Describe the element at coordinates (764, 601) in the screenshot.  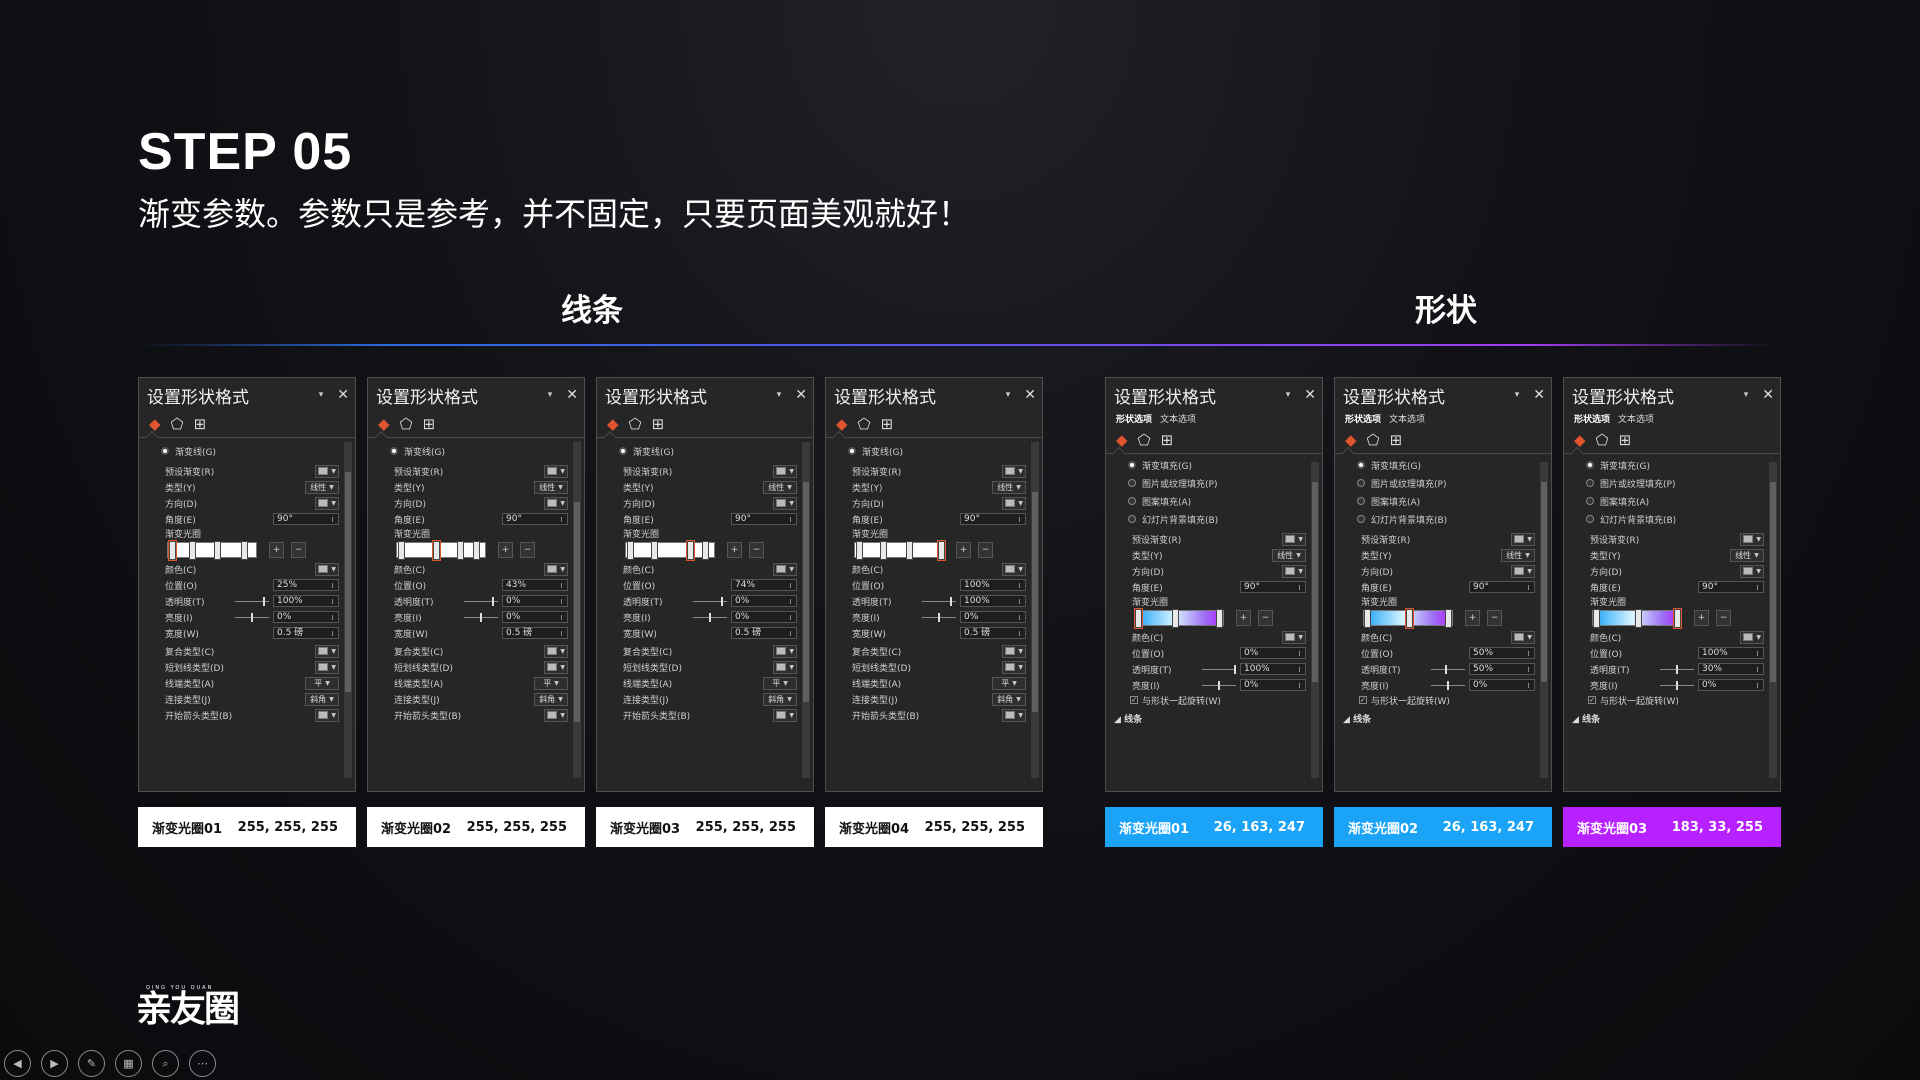
I see `transparency-input: 0%` at that location.